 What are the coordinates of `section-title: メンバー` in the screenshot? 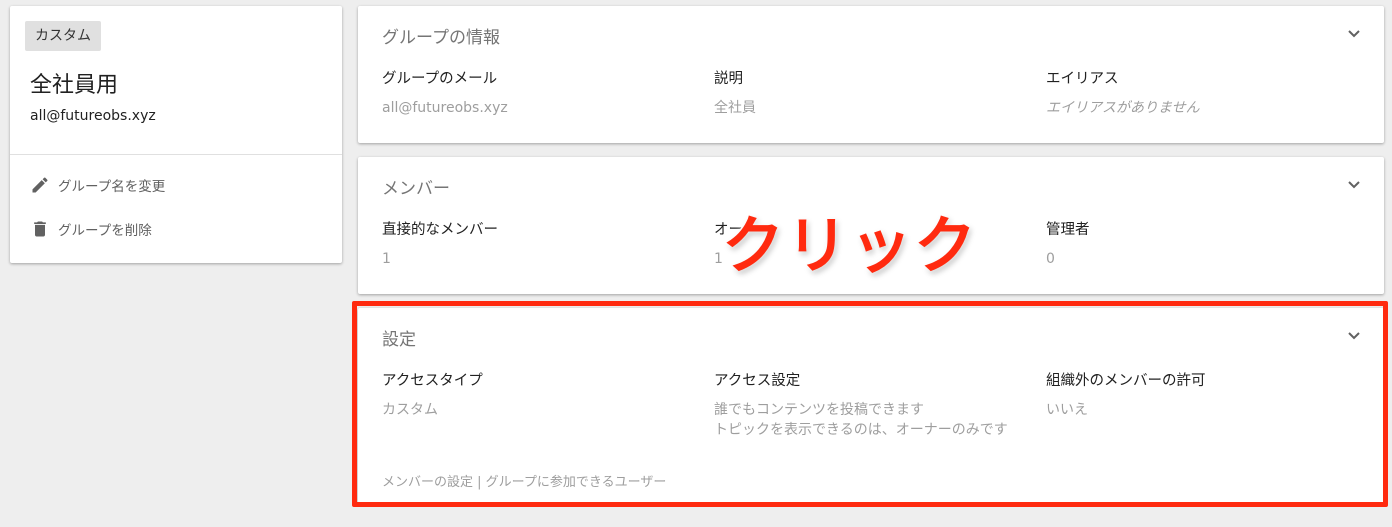 It's located at (416, 189).